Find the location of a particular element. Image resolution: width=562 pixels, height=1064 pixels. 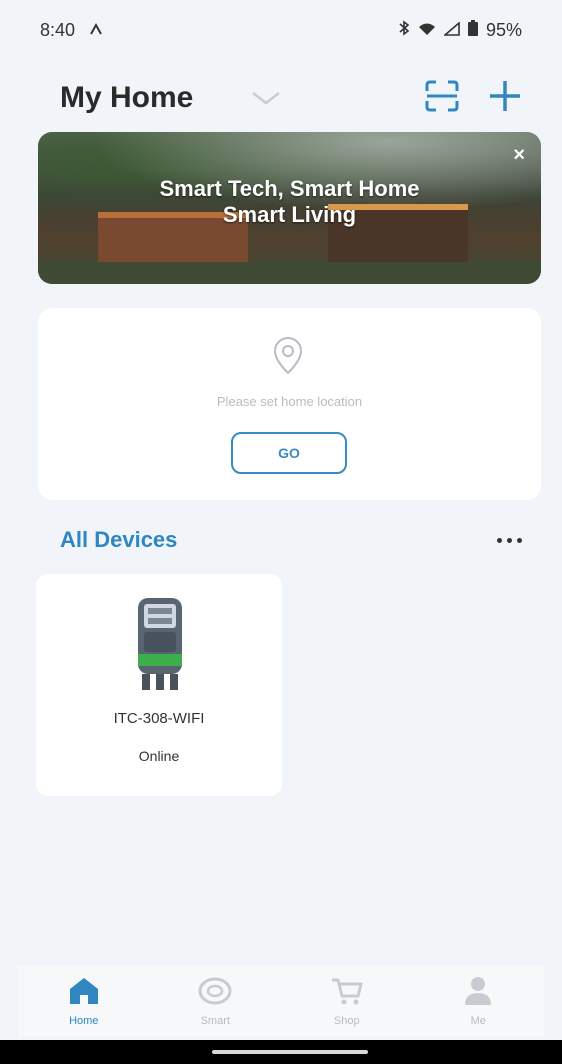

status-bar: 8:40 95% is located at coordinates (281, 30).